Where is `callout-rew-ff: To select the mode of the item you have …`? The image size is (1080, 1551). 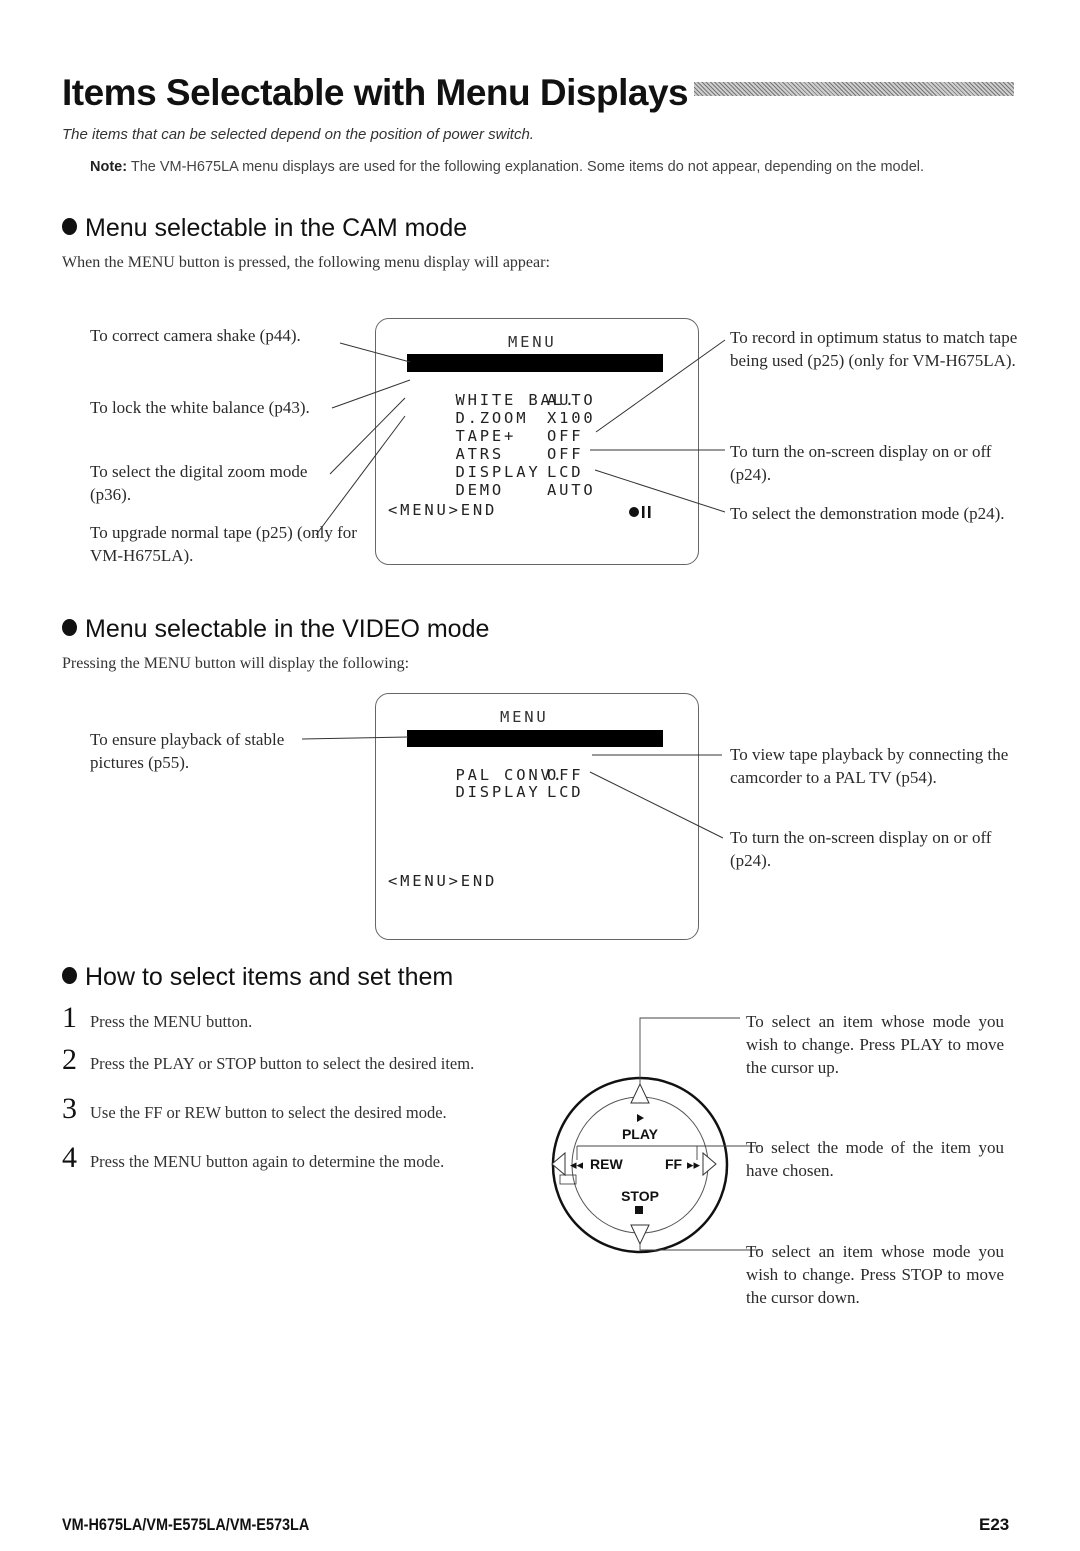
callout-rew-ff: To select the mode of the item you have … is located at coordinates (875, 1159).